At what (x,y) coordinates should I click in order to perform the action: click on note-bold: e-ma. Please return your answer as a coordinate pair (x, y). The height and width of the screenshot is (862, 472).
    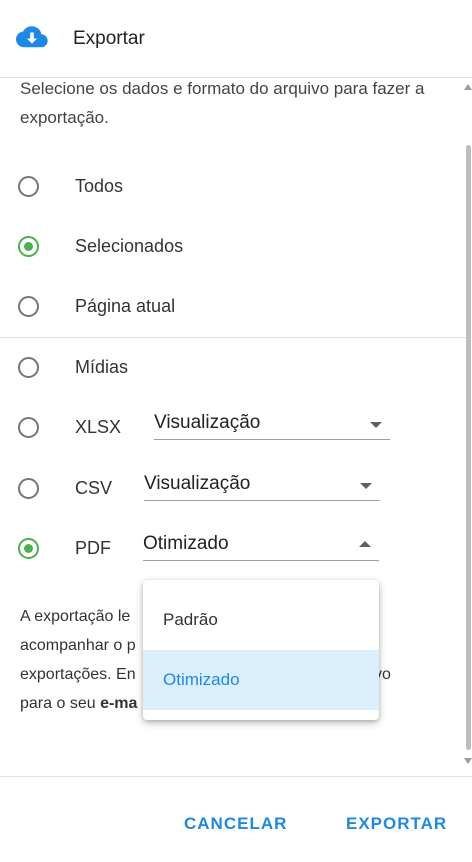
    Looking at the image, I should click on (119, 703).